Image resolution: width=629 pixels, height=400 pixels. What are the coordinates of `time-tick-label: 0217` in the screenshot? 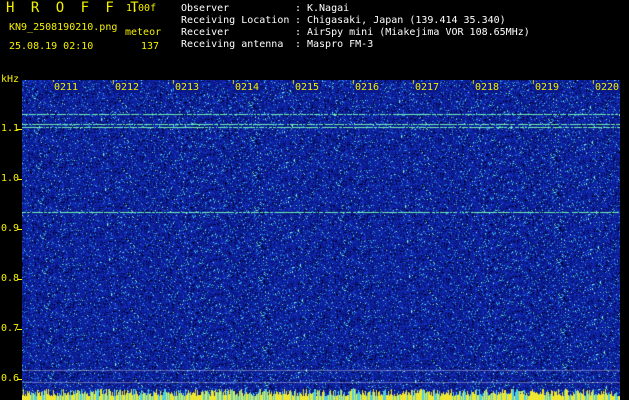 It's located at (427, 87).